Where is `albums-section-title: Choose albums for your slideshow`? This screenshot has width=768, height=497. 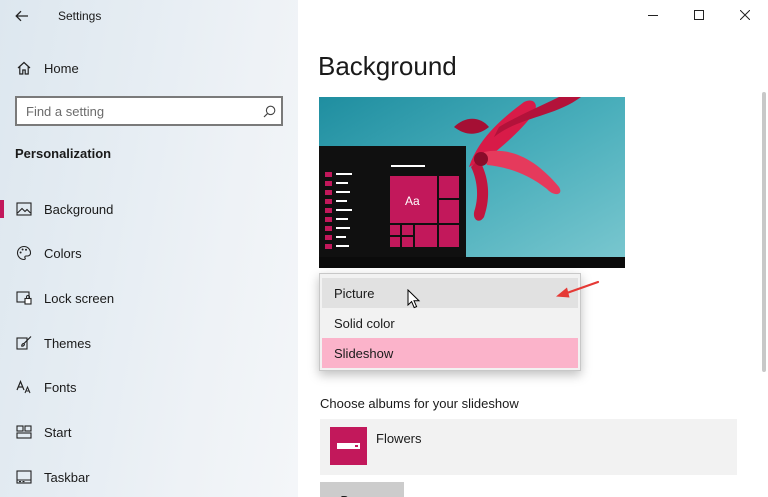
albums-section-title: Choose albums for your slideshow is located at coordinates (419, 403).